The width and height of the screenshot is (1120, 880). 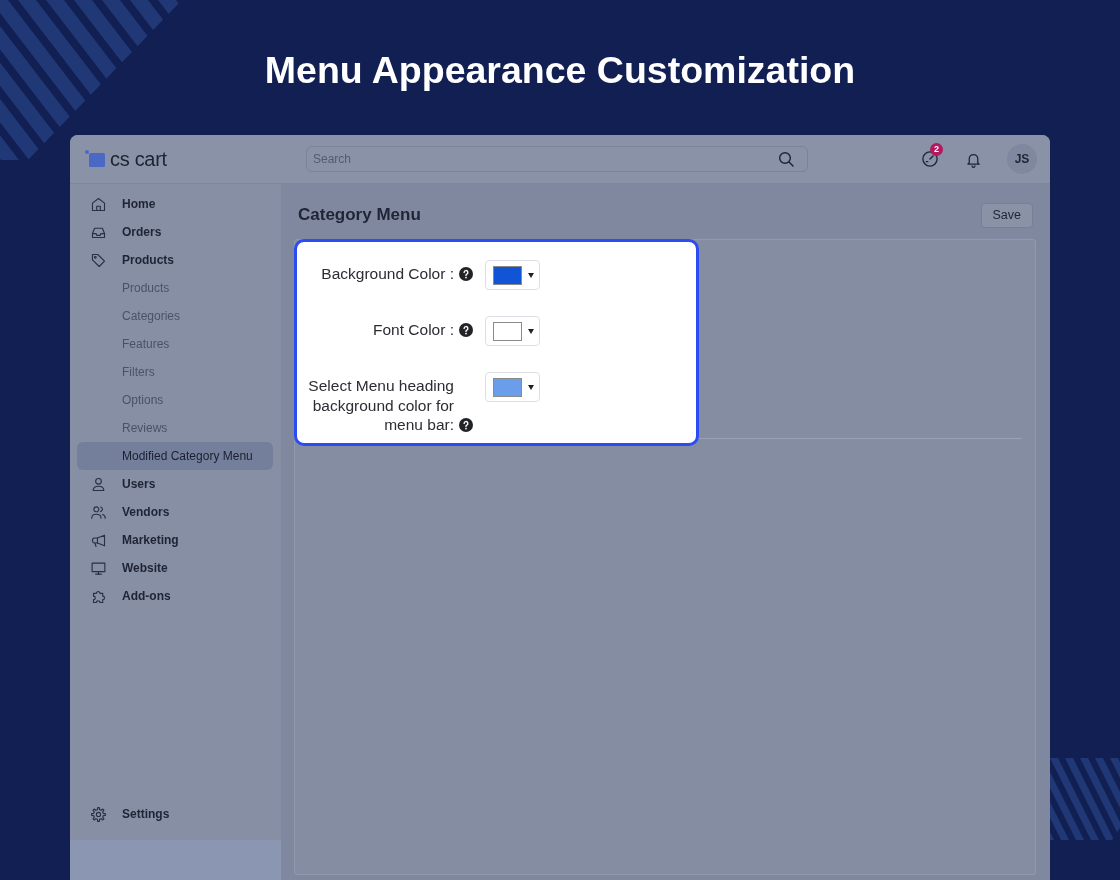 What do you see at coordinates (175, 540) in the screenshot?
I see `nav-item: Marketing` at bounding box center [175, 540].